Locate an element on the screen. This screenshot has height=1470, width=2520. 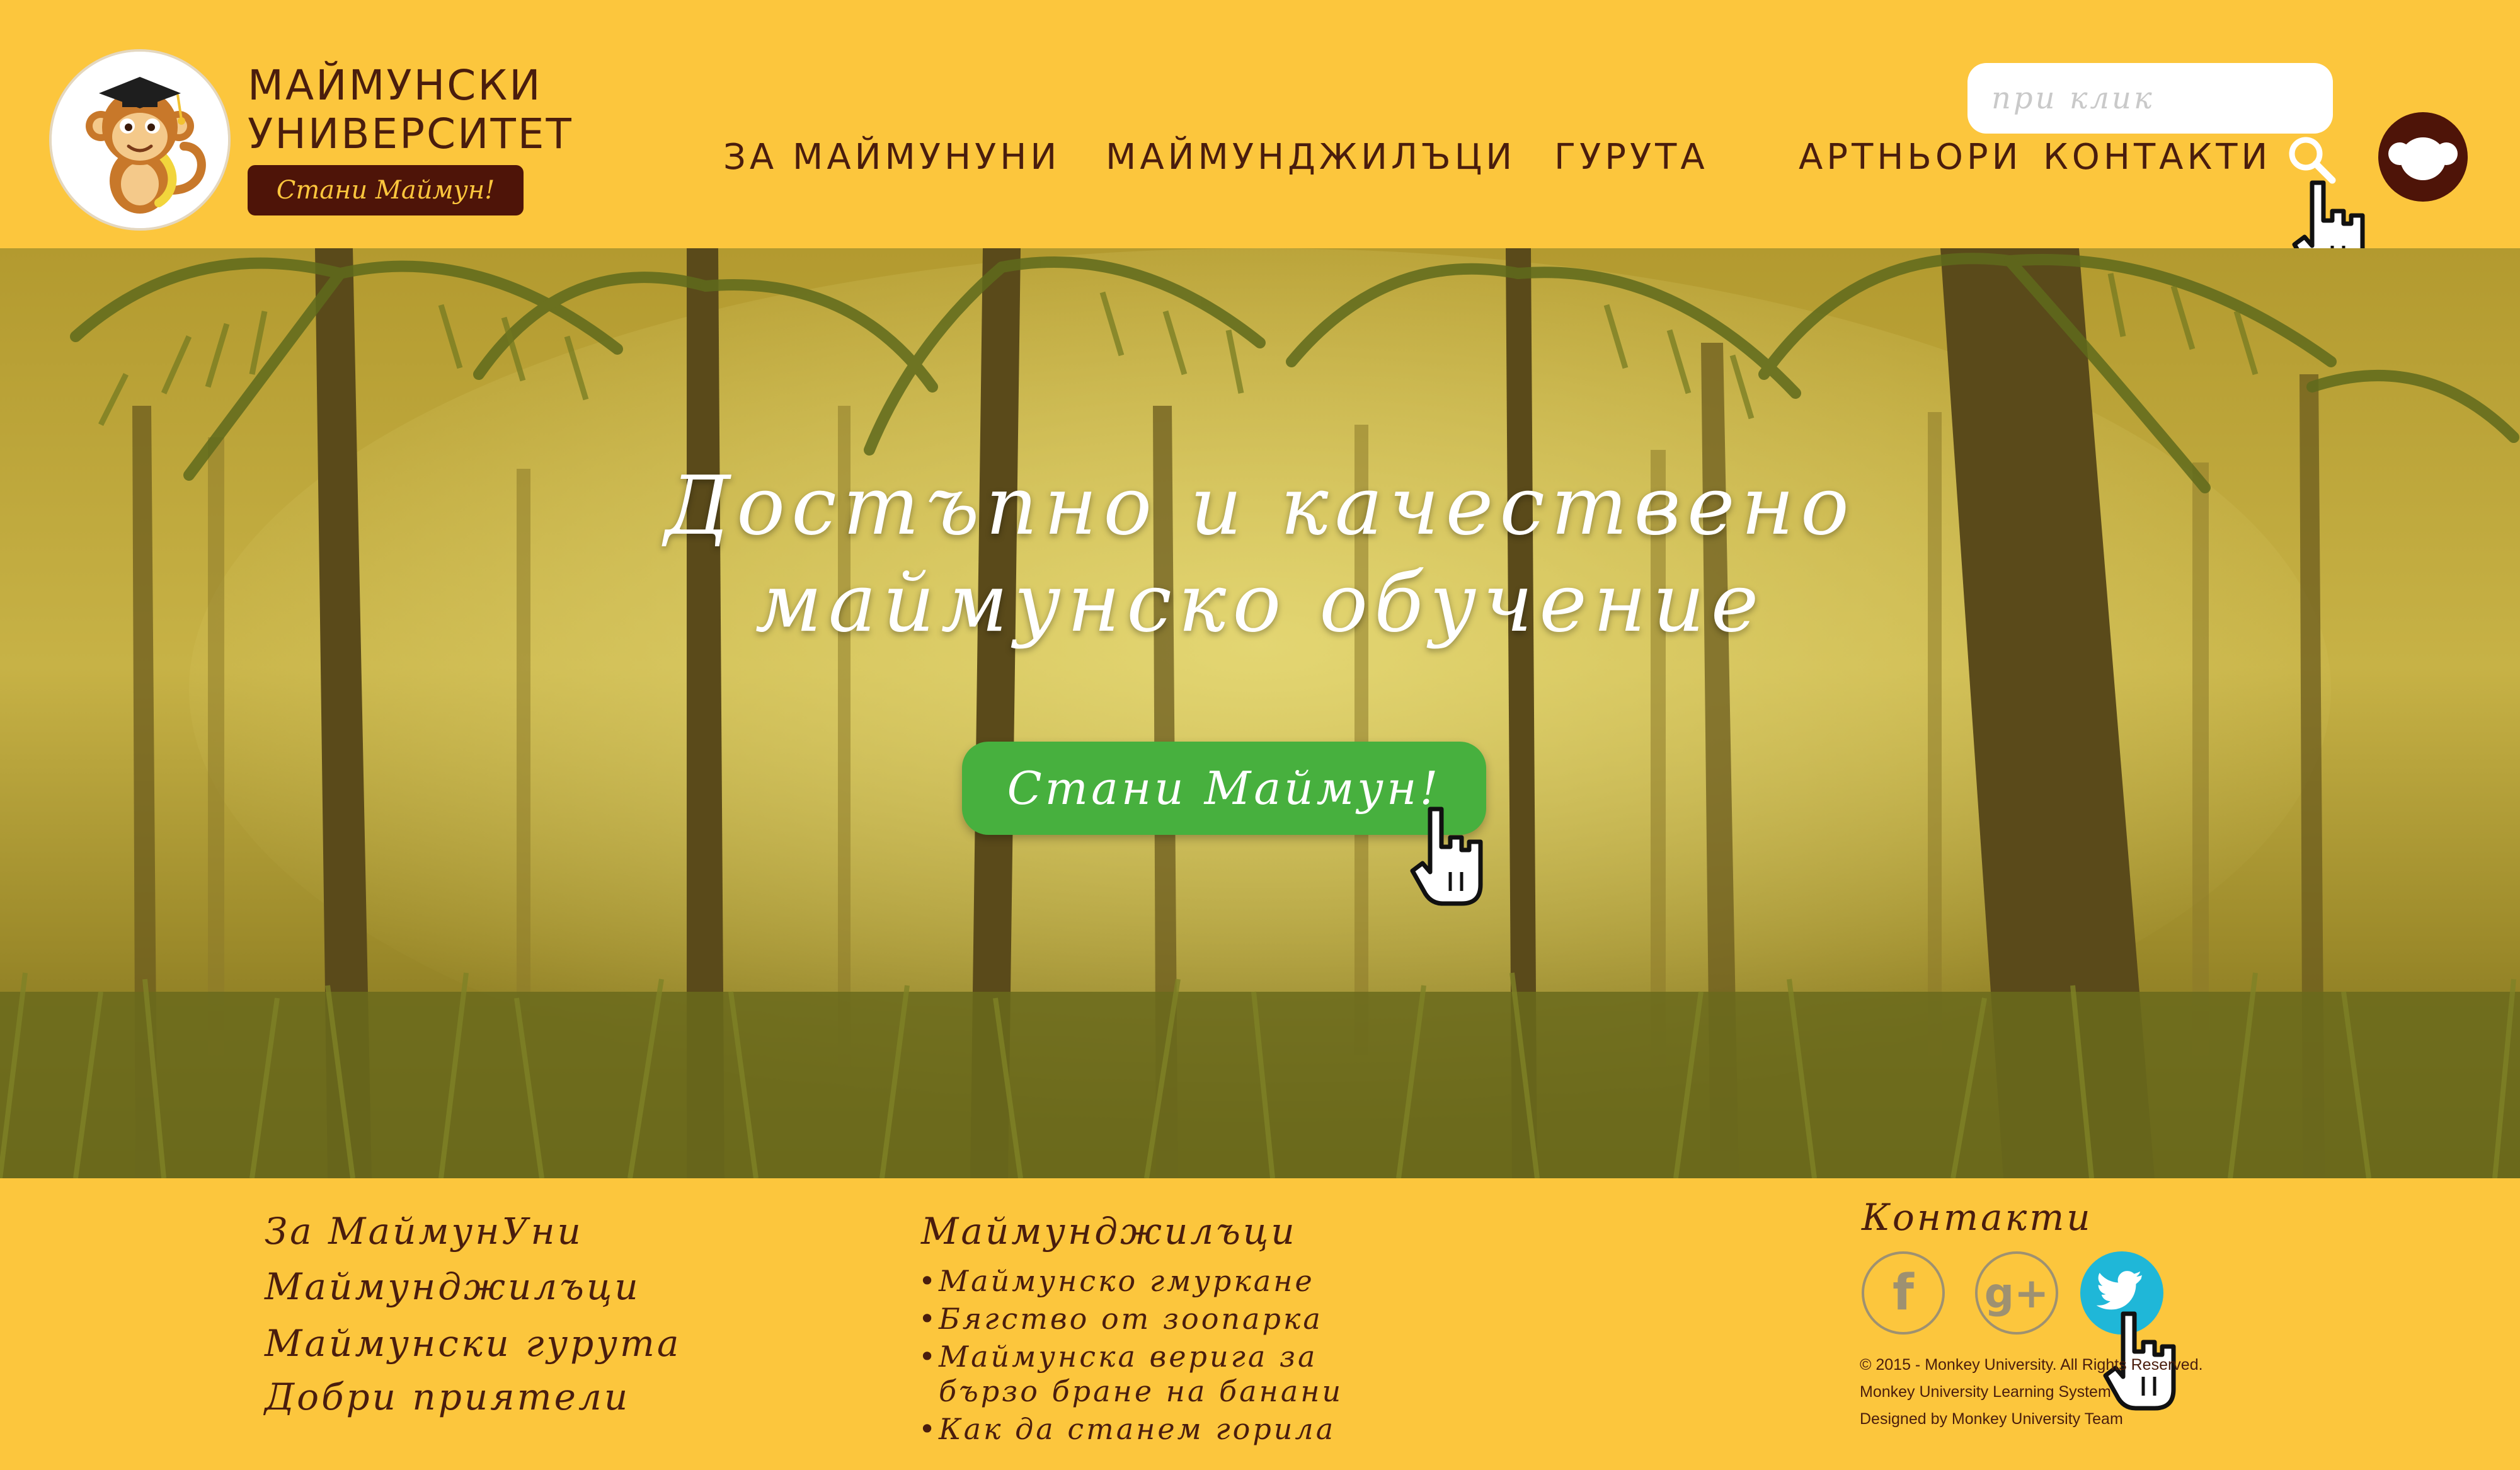
become-monkey-header-button: Стани Маймун! is located at coordinates (386, 190).